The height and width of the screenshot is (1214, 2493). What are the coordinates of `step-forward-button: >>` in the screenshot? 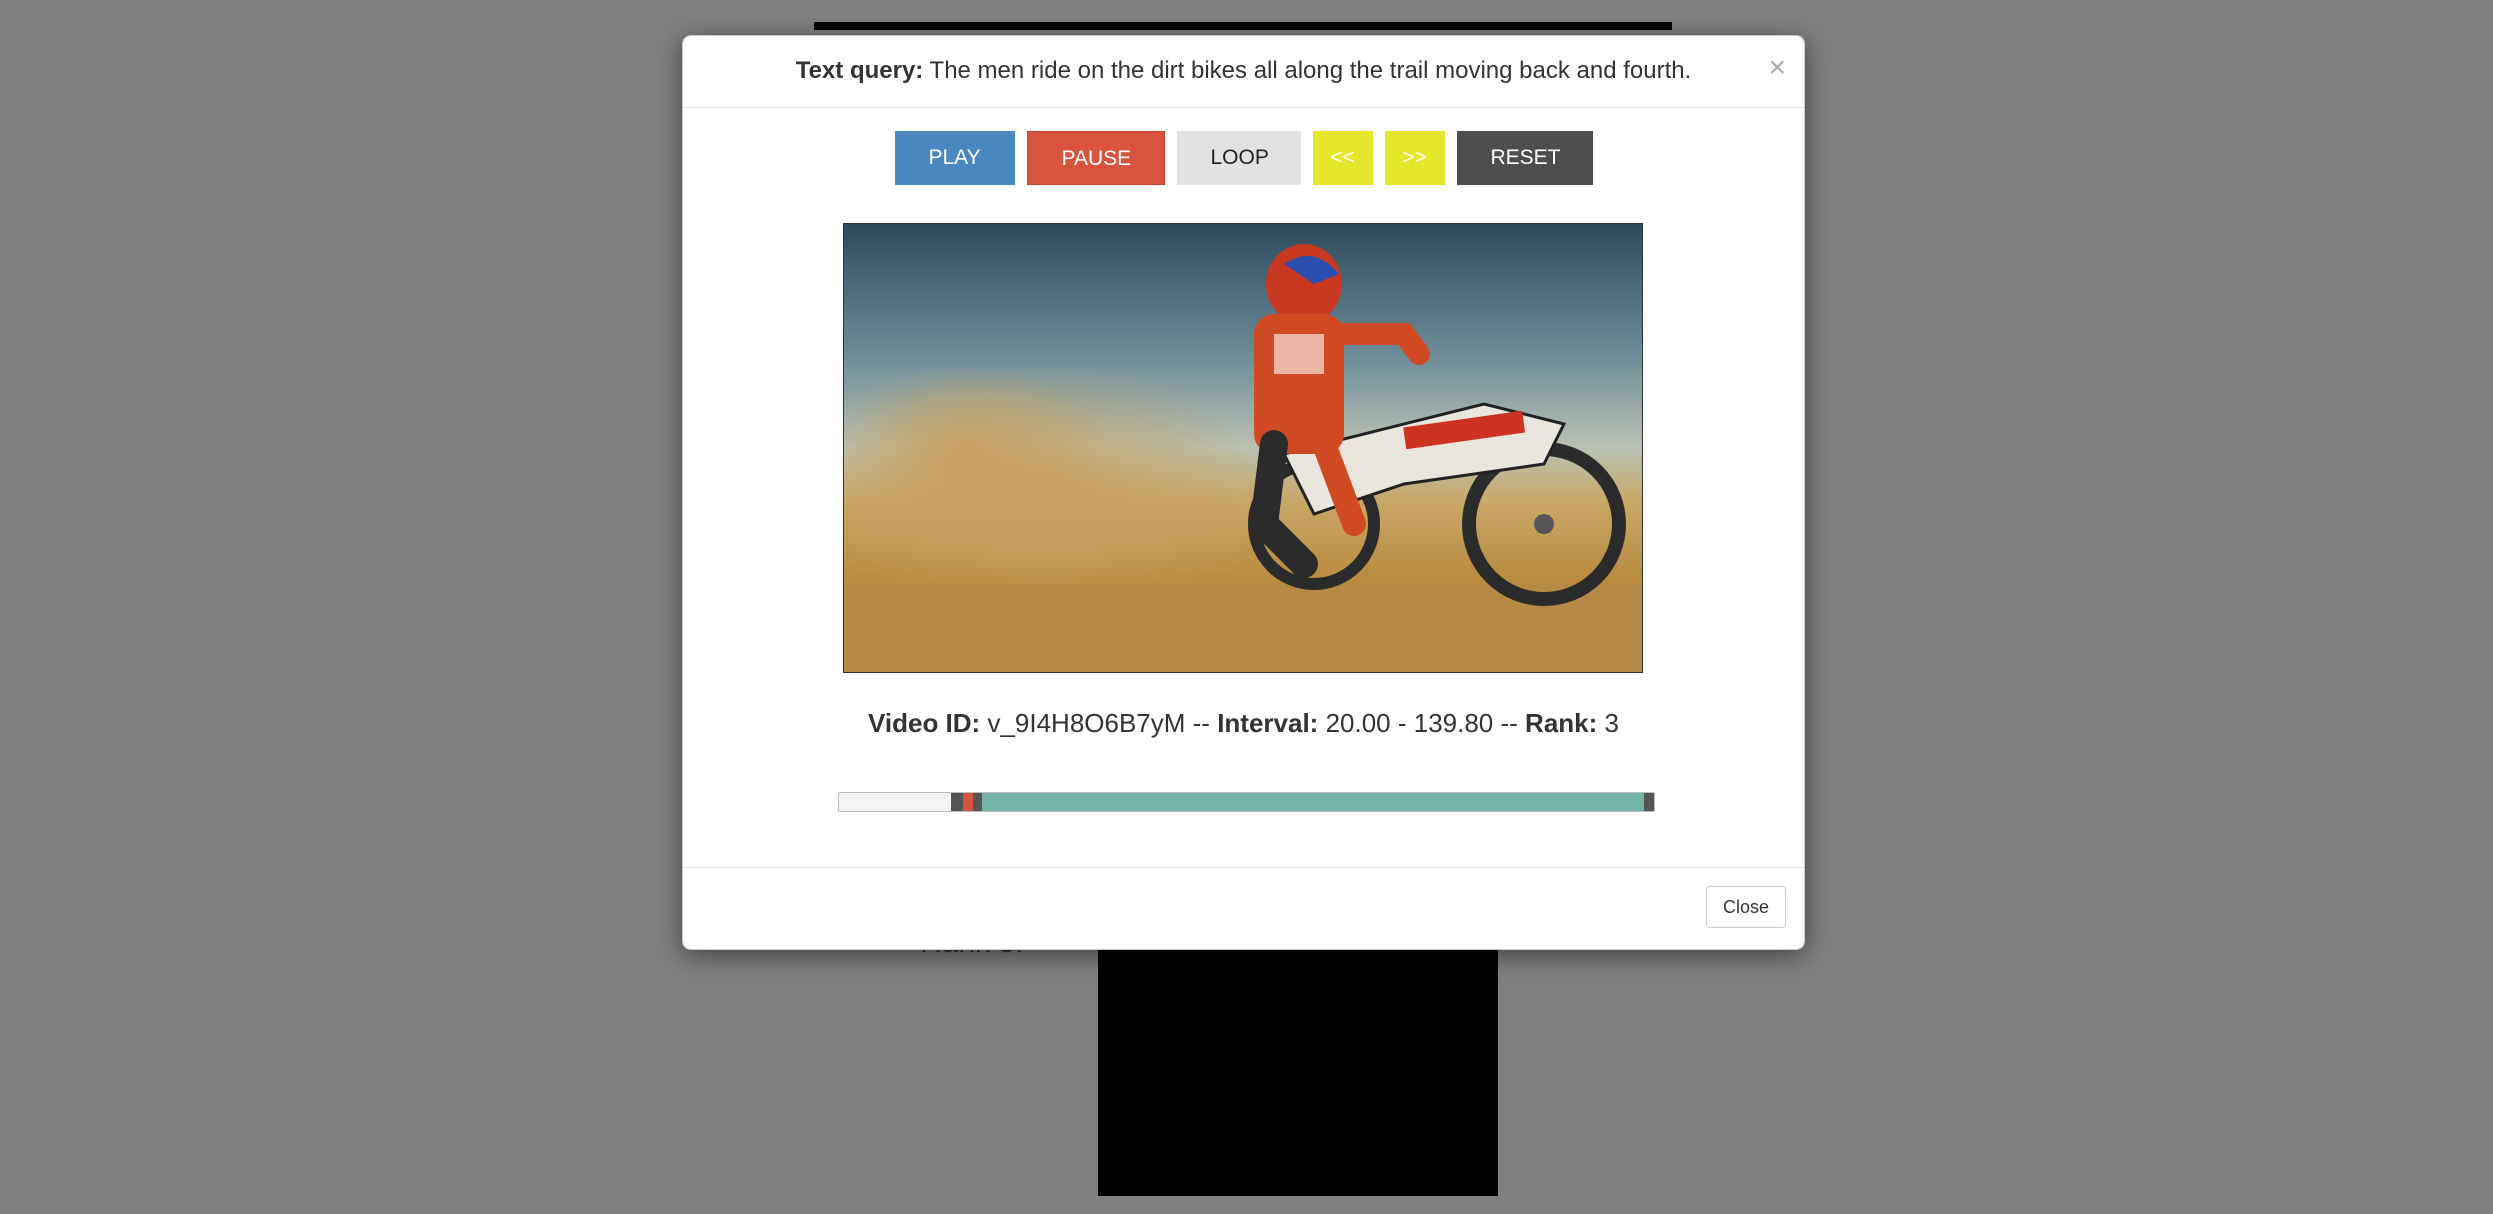 It's located at (1414, 158).